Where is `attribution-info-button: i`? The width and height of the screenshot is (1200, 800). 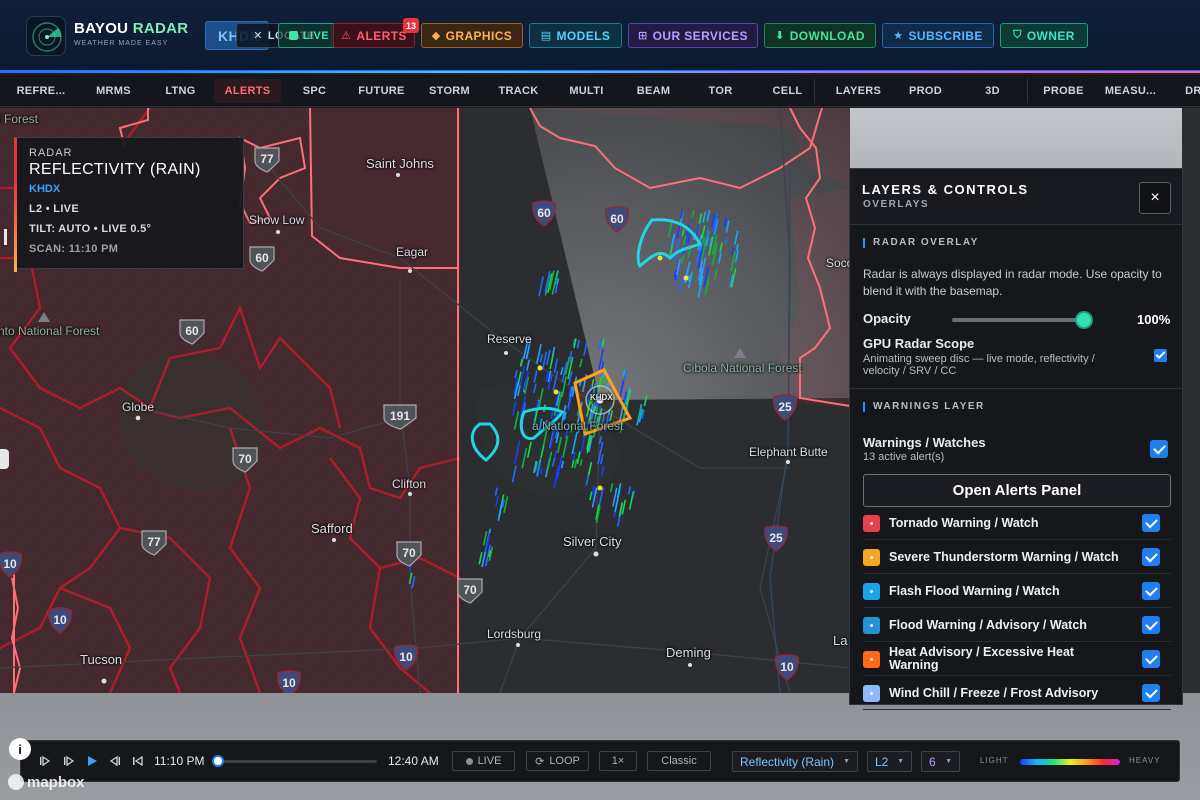
attribution-info-button: i is located at coordinates (20, 749).